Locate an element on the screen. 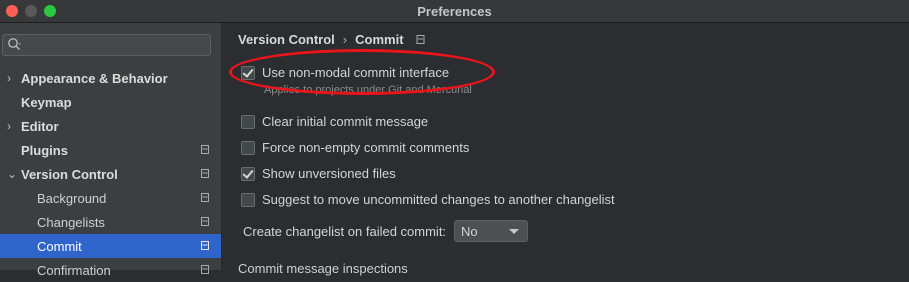 Image resolution: width=909 pixels, height=282 pixels. failed-commit-value: No is located at coordinates (469, 231).